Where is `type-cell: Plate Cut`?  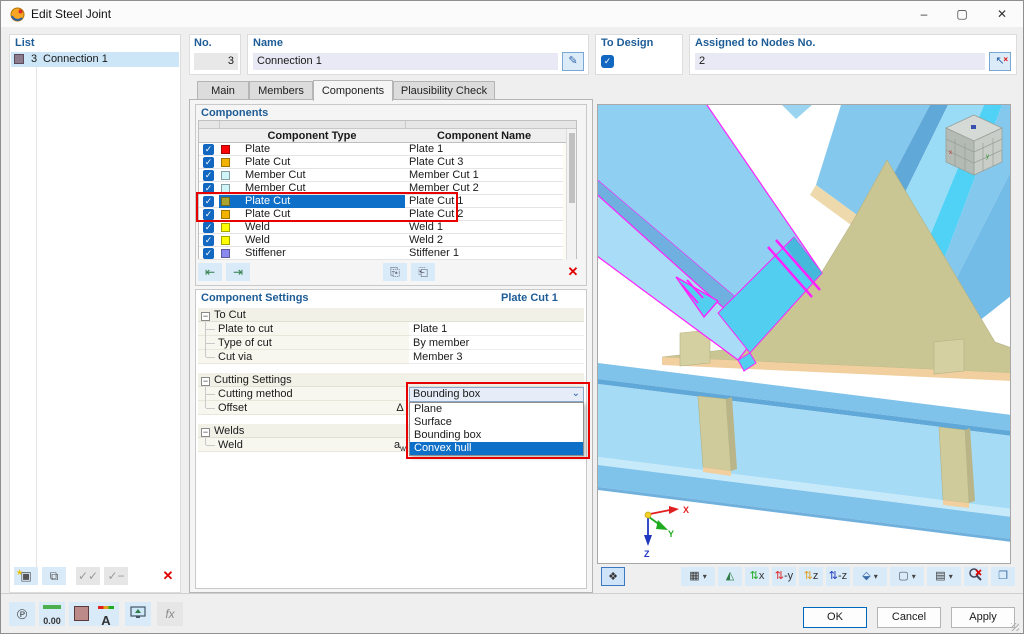
type-cell: Plate Cut is located at coordinates (312, 162).